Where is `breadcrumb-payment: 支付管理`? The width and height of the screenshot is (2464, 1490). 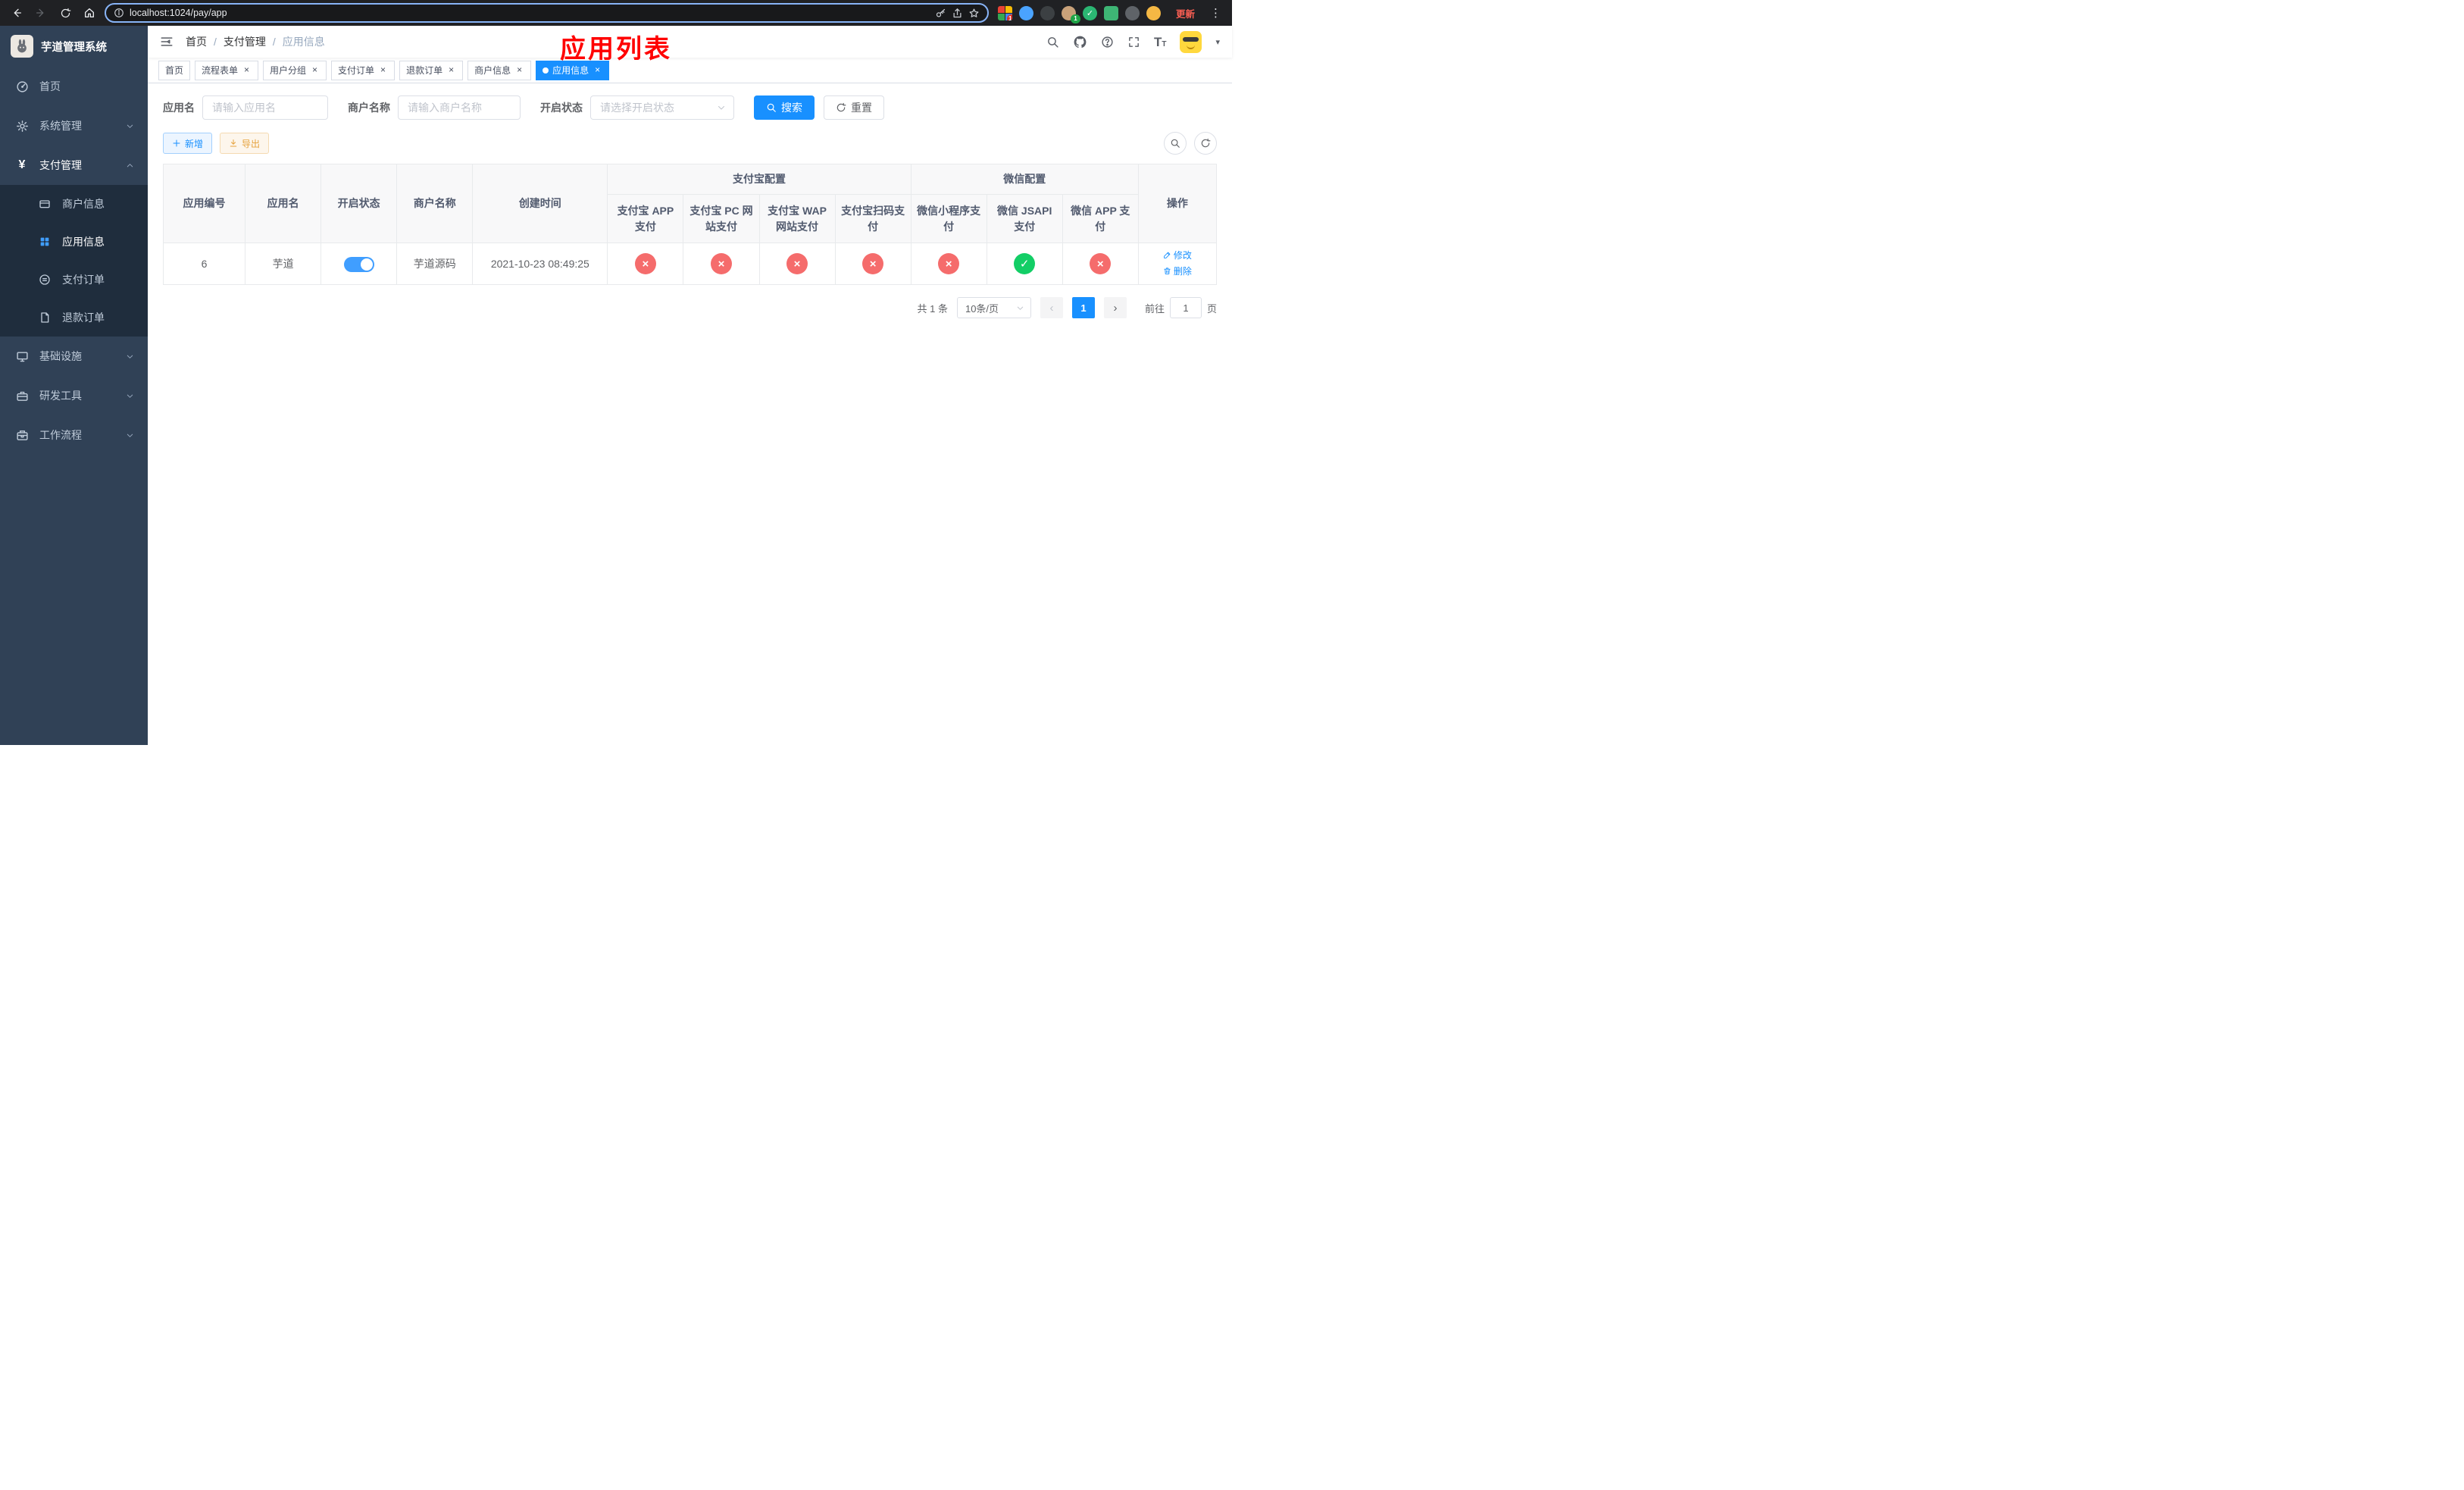
breadcrumb-payment: 支付管理 is located at coordinates (245, 42).